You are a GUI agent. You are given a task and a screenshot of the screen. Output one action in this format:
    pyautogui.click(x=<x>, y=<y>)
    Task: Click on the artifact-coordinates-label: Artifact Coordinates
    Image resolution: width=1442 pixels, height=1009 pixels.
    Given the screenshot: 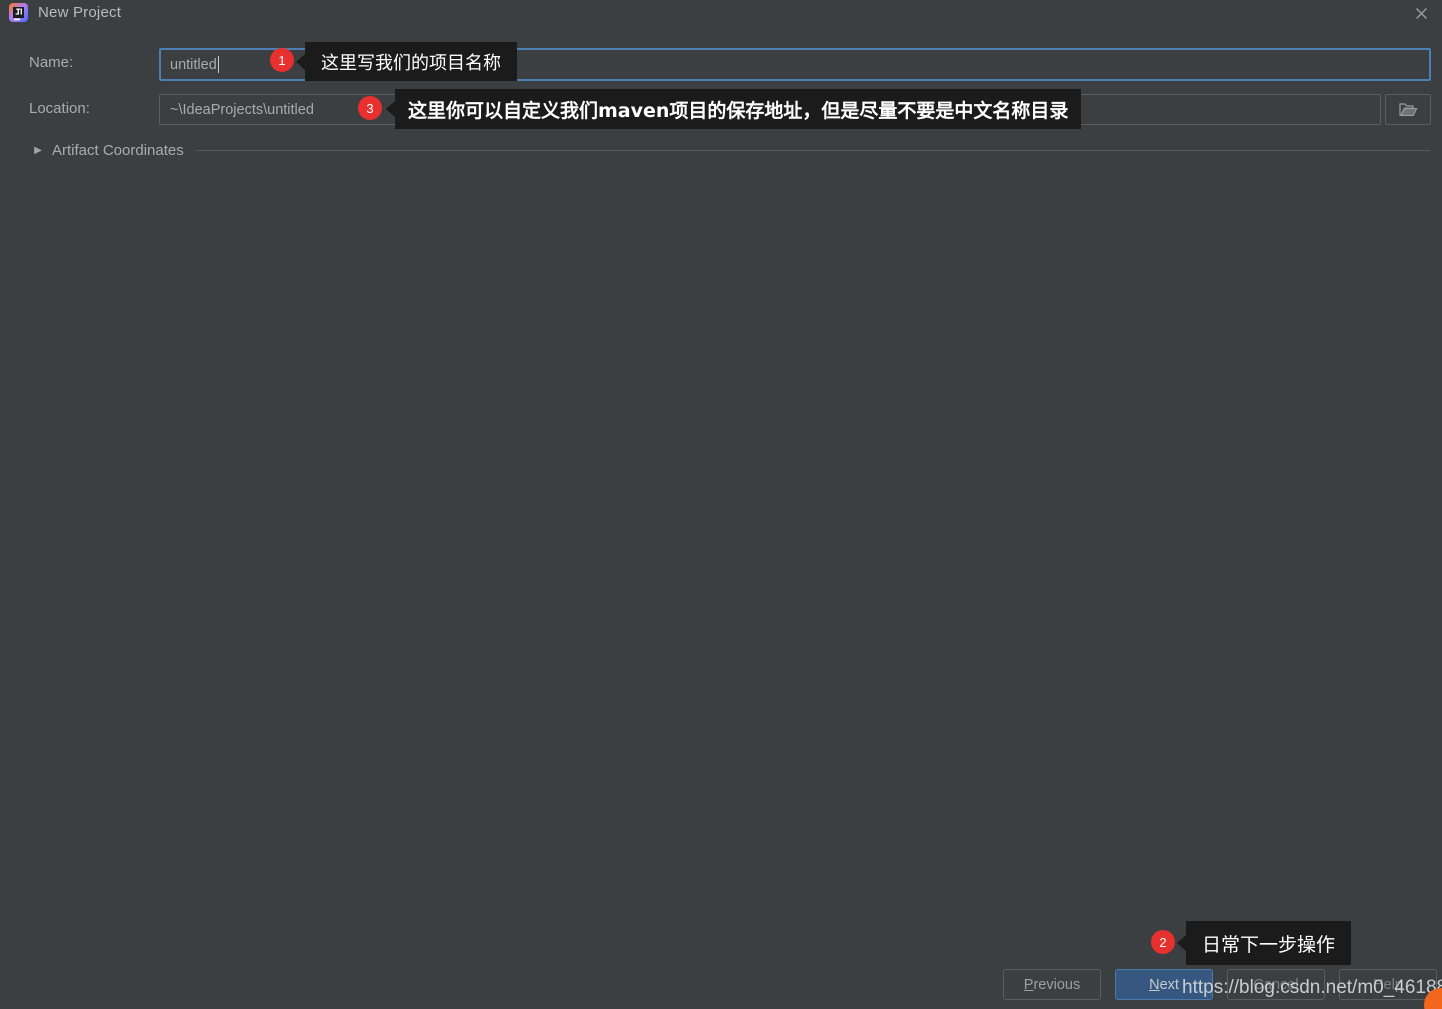 What is the action you would take?
    pyautogui.click(x=118, y=150)
    